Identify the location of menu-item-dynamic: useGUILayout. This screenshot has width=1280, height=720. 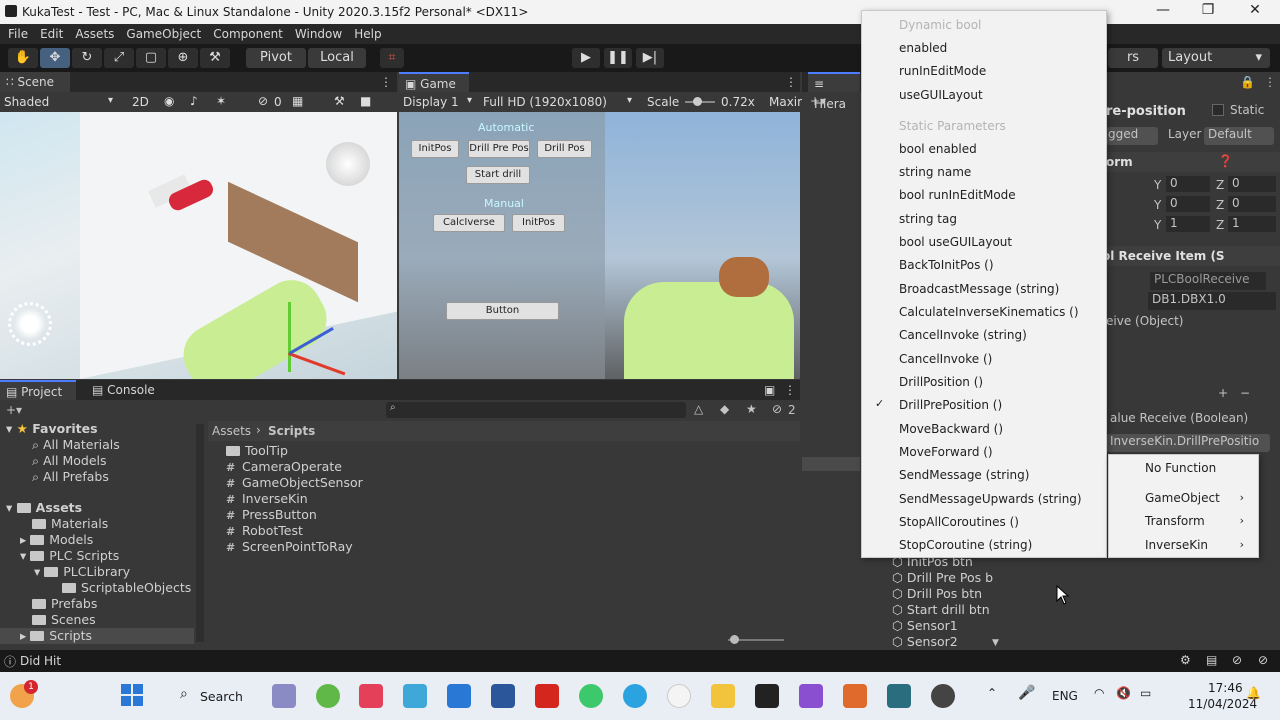
(941, 95).